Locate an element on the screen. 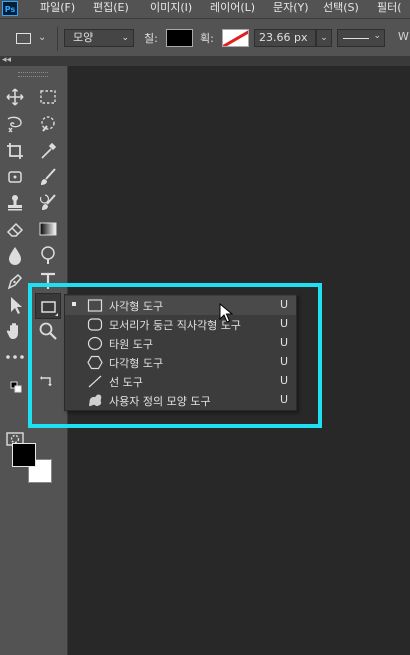 This screenshot has height=655, width=410. spot-healing-brush-tool-icon is located at coordinates (15, 177).